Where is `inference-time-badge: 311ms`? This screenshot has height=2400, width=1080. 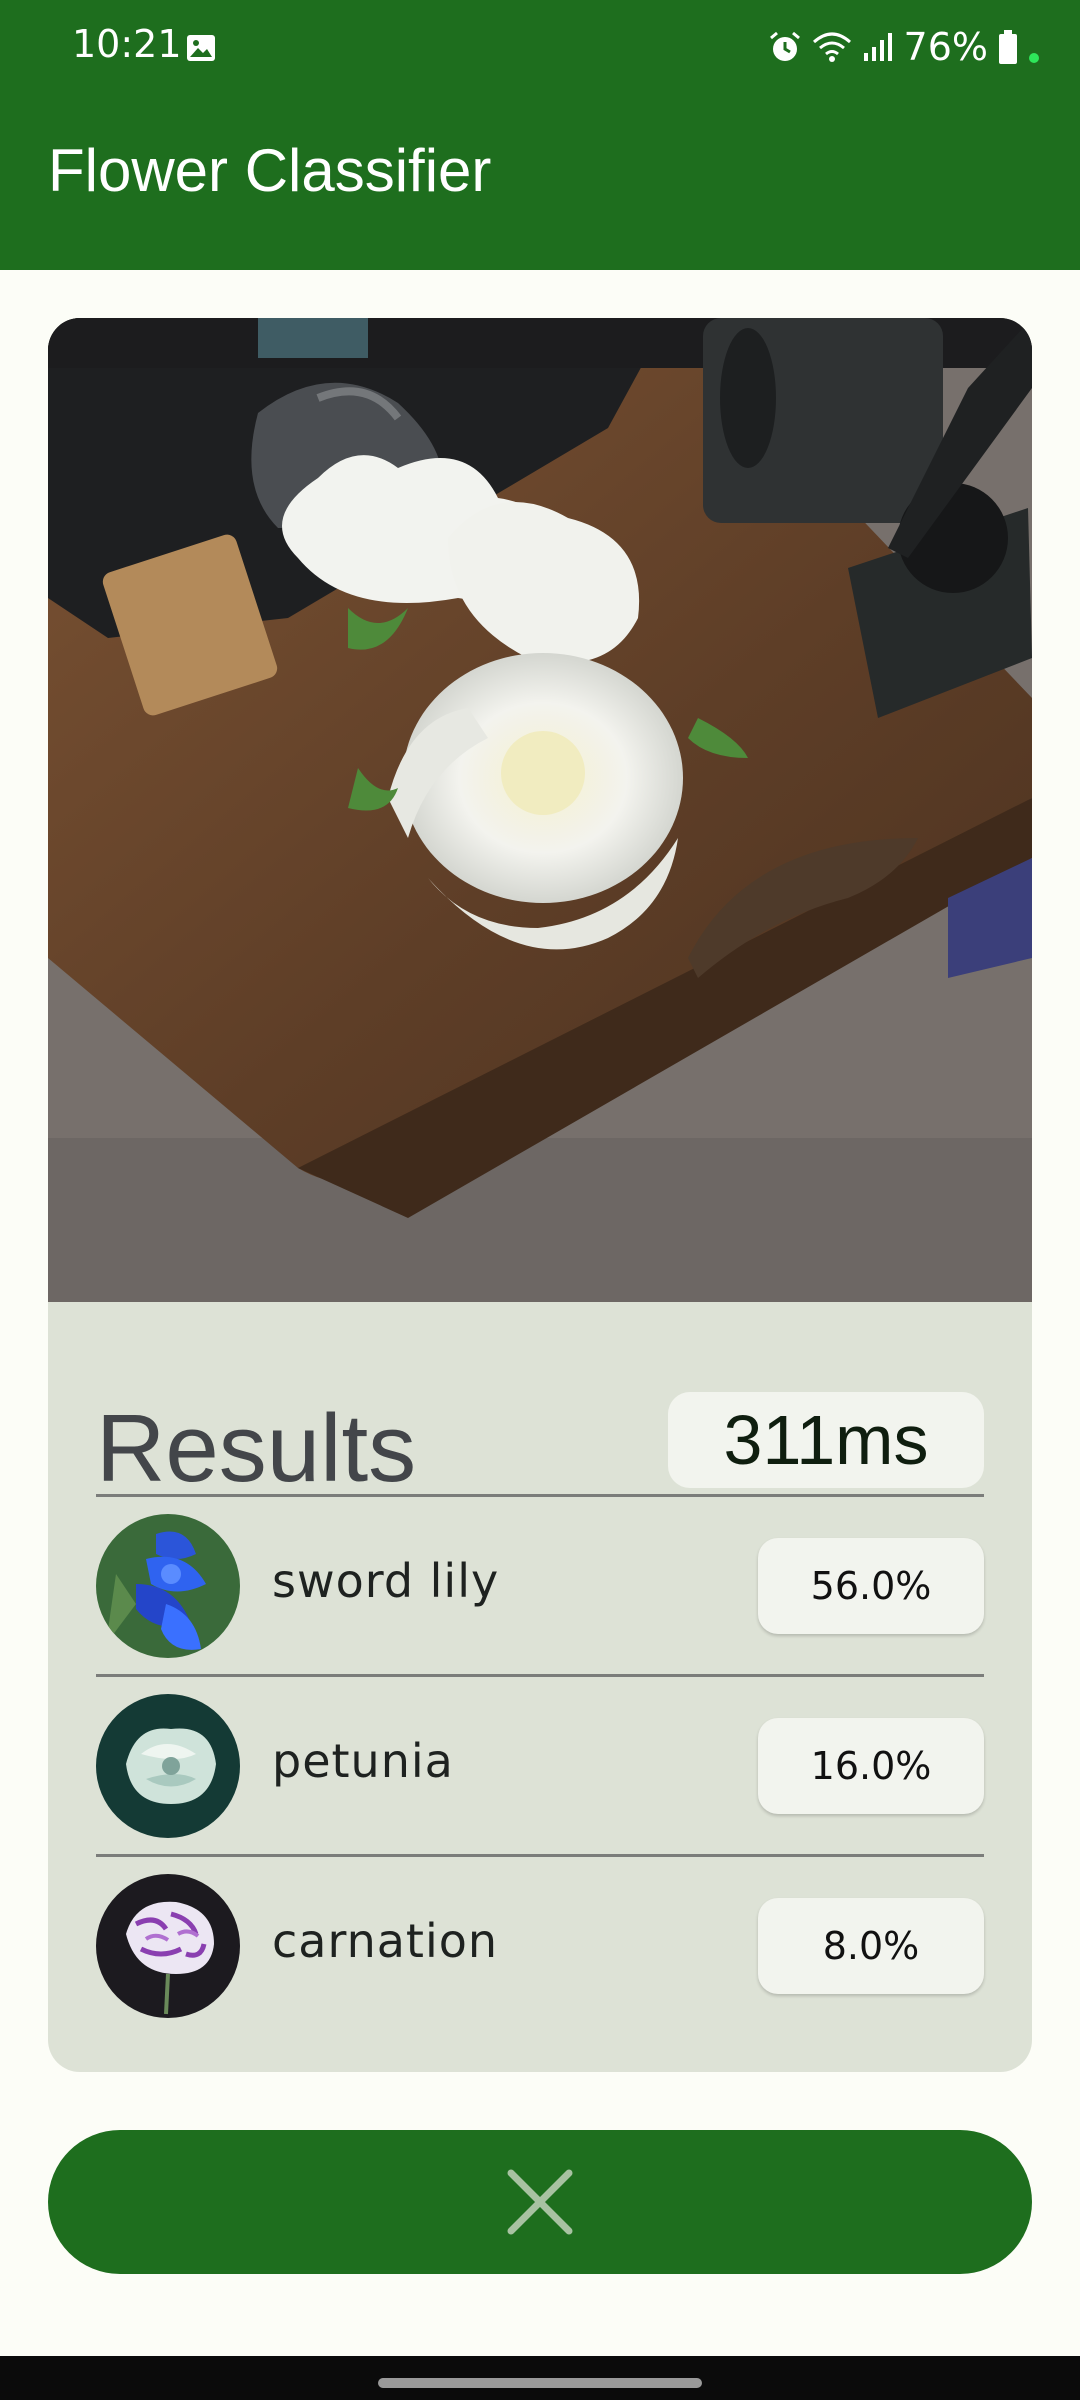 inference-time-badge: 311ms is located at coordinates (826, 1440).